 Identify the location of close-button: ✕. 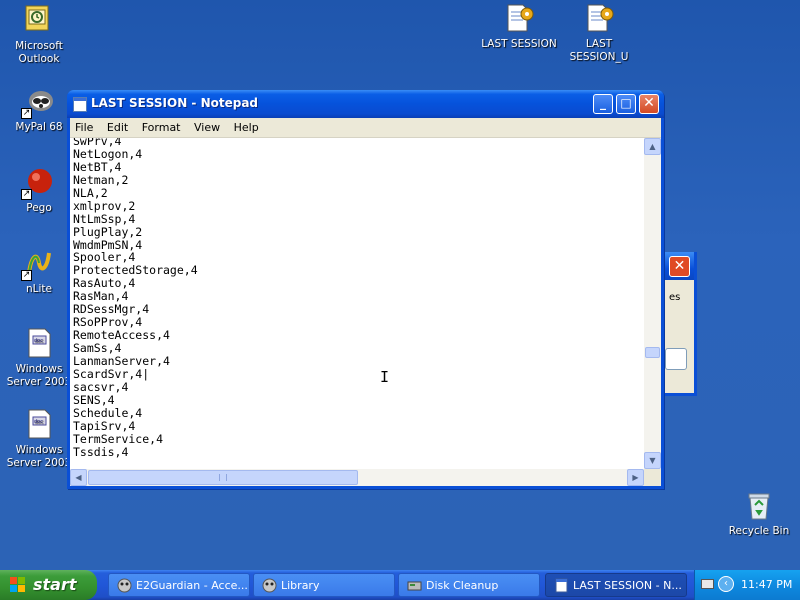
(649, 104).